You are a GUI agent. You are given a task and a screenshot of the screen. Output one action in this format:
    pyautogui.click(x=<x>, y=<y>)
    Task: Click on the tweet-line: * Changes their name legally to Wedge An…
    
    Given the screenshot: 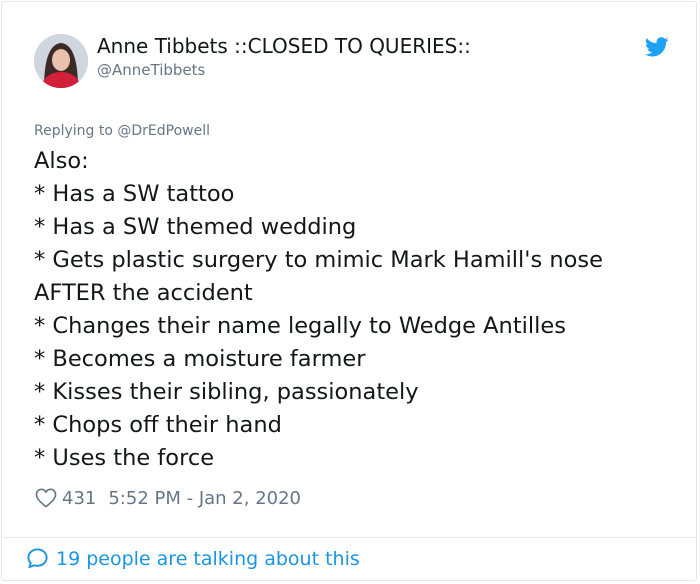 What is the action you would take?
    pyautogui.click(x=300, y=326)
    